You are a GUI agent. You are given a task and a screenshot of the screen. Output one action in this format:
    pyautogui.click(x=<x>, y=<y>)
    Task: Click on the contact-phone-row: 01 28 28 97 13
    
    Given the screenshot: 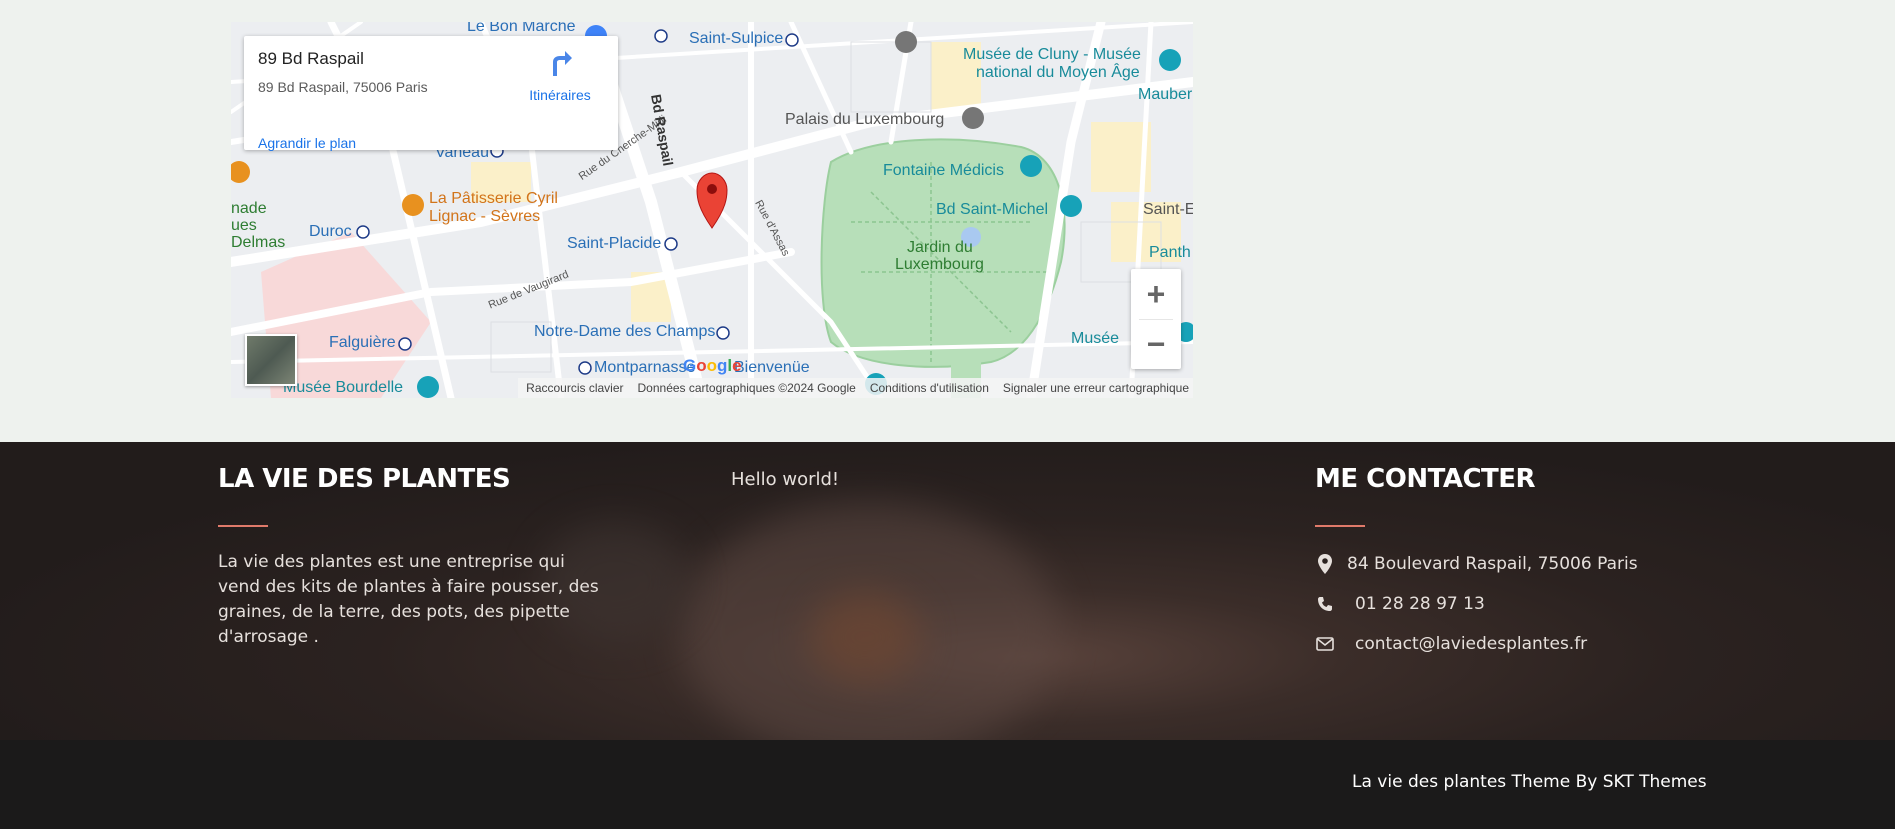 What is the action you would take?
    pyautogui.click(x=1400, y=604)
    